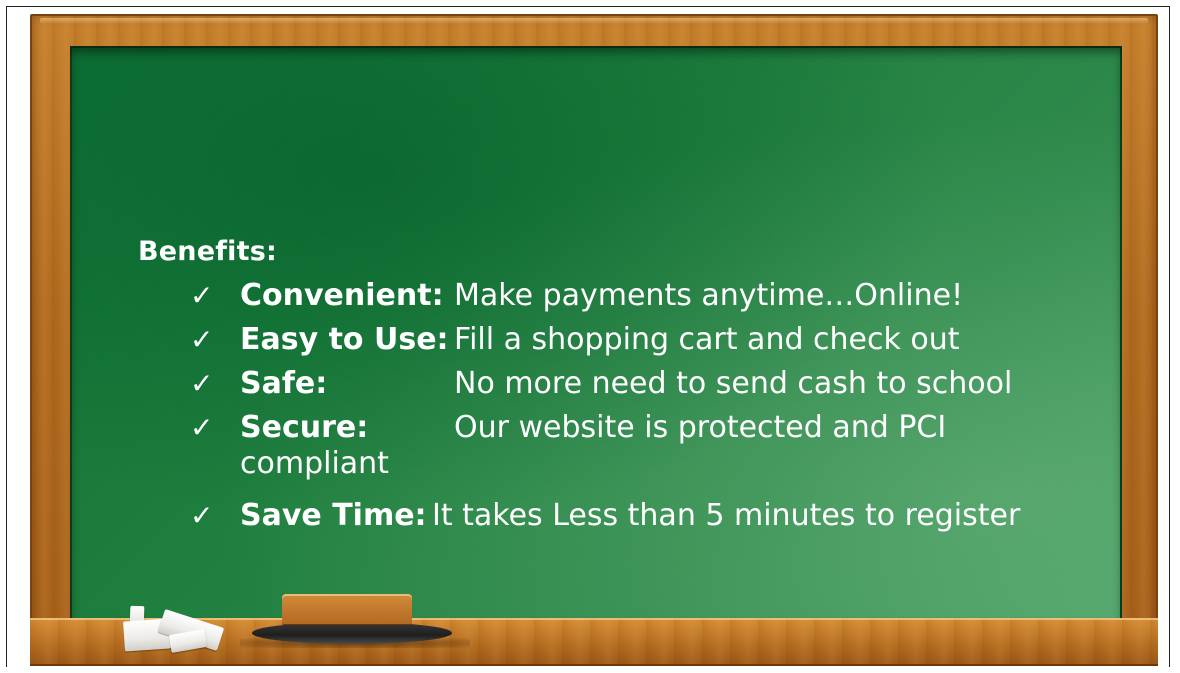 The image size is (1180, 673). I want to click on benefit-term: Safe:, so click(284, 383).